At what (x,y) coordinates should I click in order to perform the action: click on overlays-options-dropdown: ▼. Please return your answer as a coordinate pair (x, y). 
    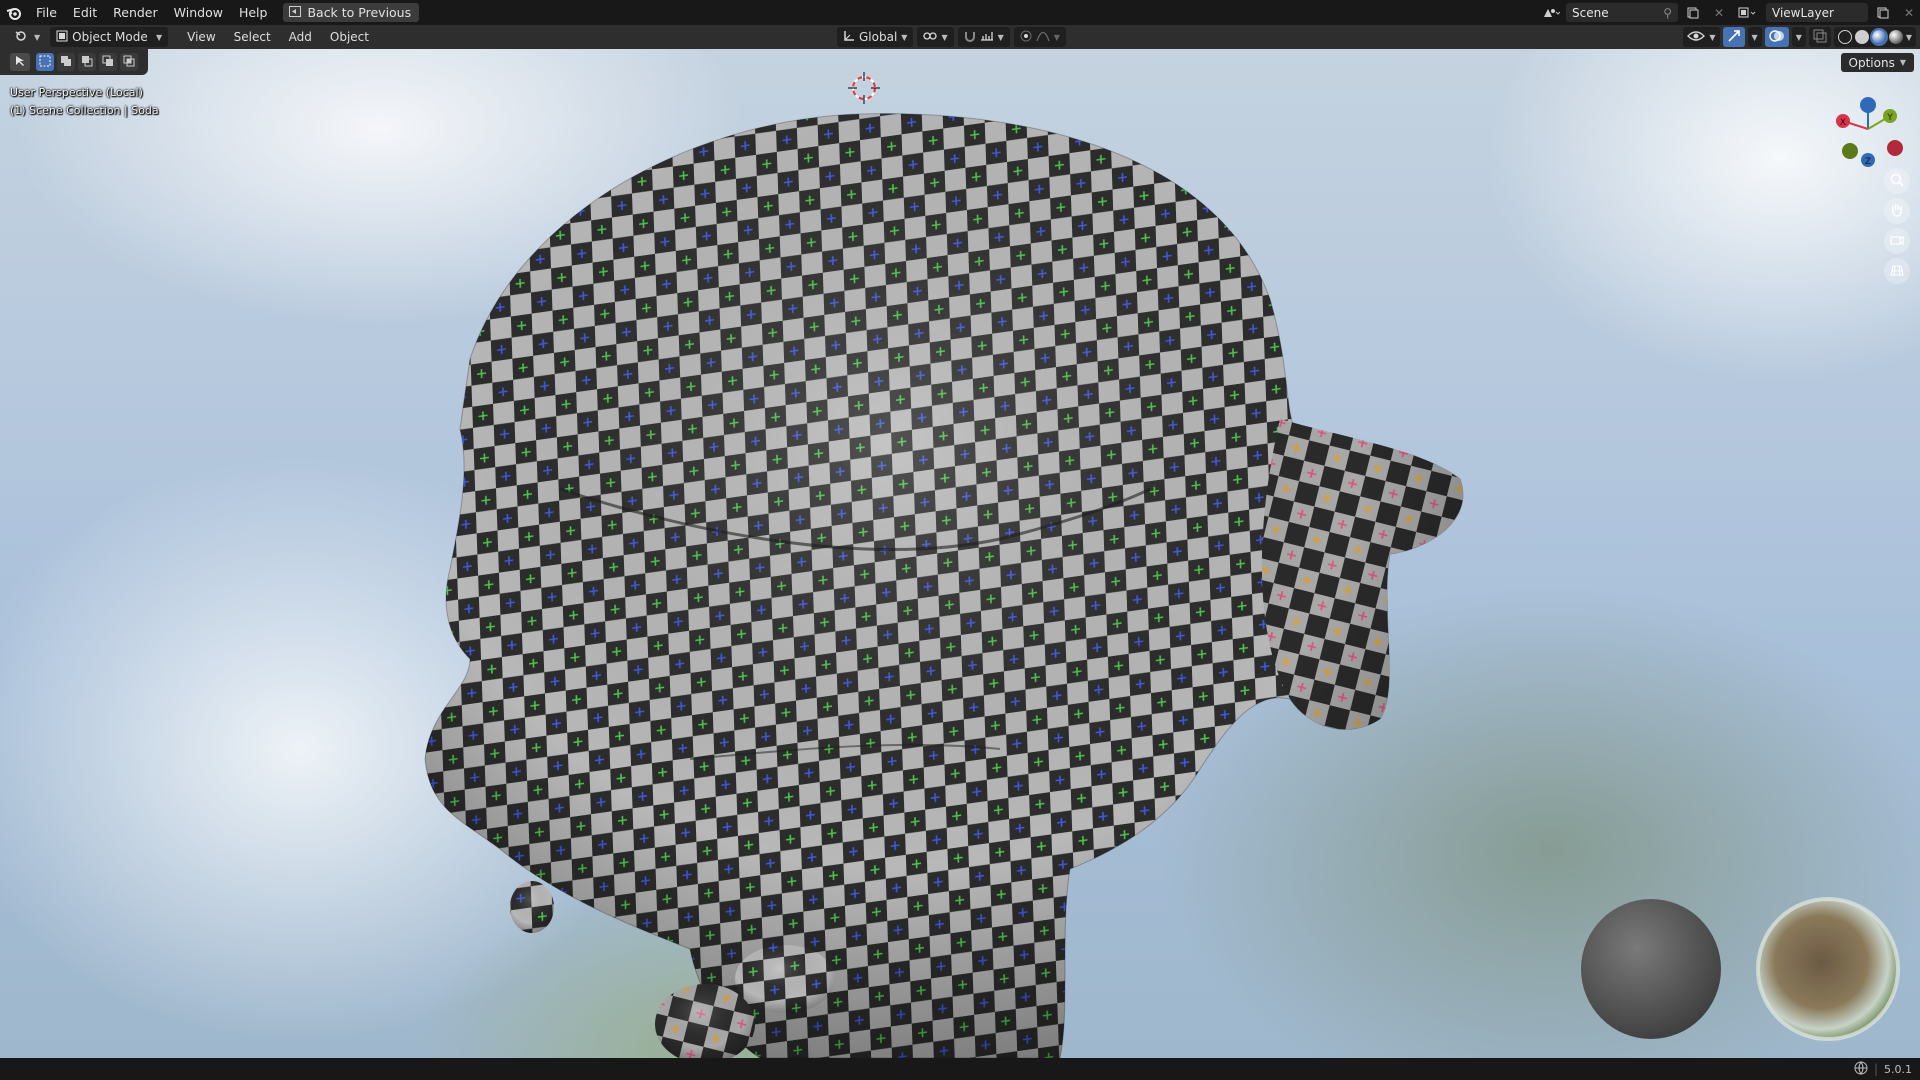
    Looking at the image, I should click on (1798, 37).